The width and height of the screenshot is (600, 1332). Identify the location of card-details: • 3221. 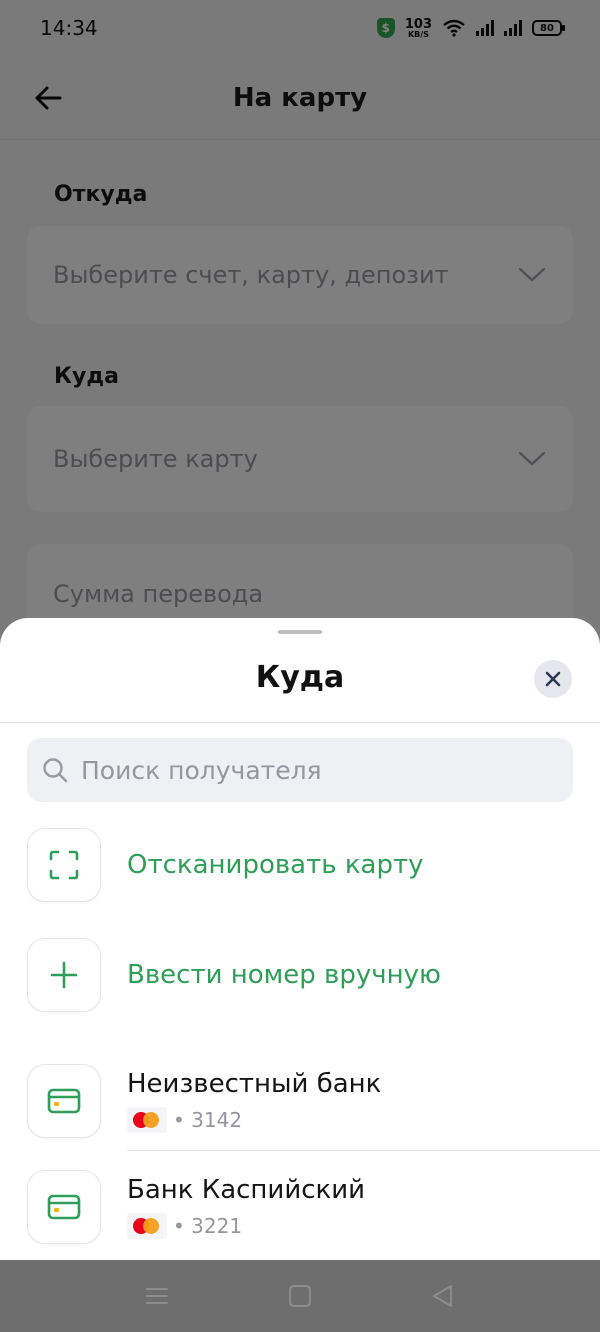
(246, 1226).